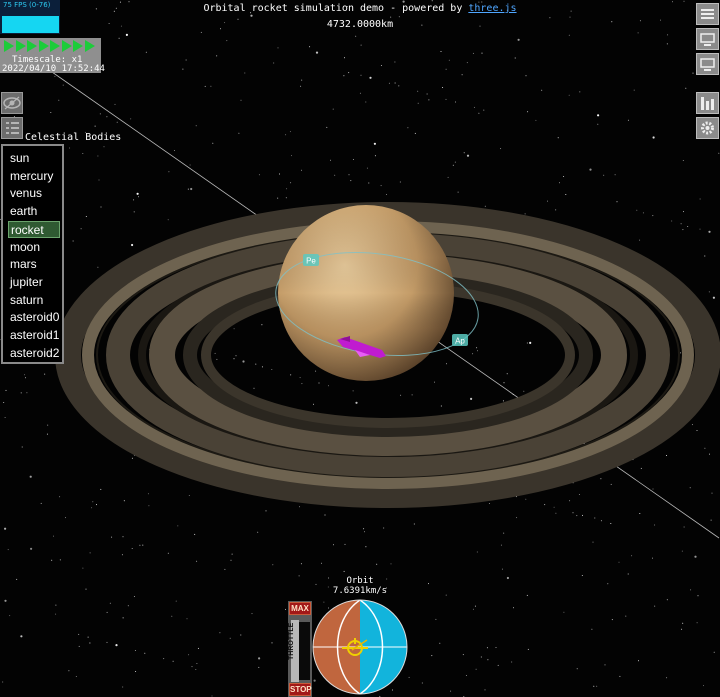 The width and height of the screenshot is (720, 697). What do you see at coordinates (34, 211) in the screenshot?
I see `body-list-item: earth` at bounding box center [34, 211].